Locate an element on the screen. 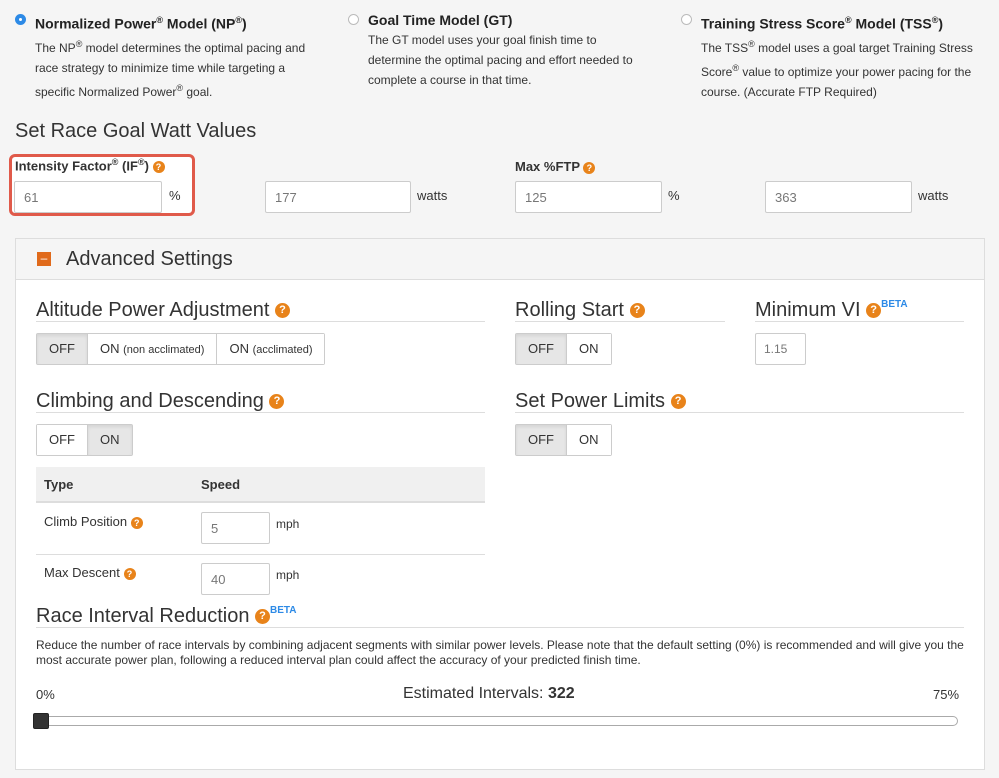  rolling-start-on-button: ON is located at coordinates (588, 349).